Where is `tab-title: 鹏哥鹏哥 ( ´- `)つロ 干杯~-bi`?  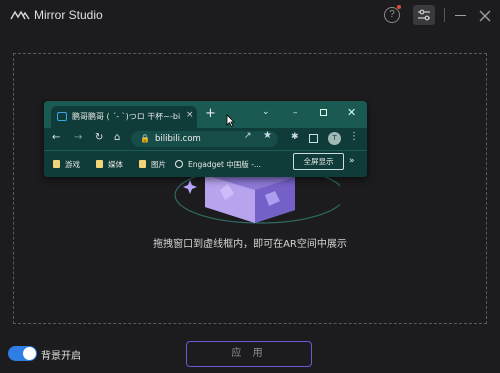 tab-title: 鹏哥鹏哥 ( ´- `)つロ 干杯~-bi is located at coordinates (126, 116).